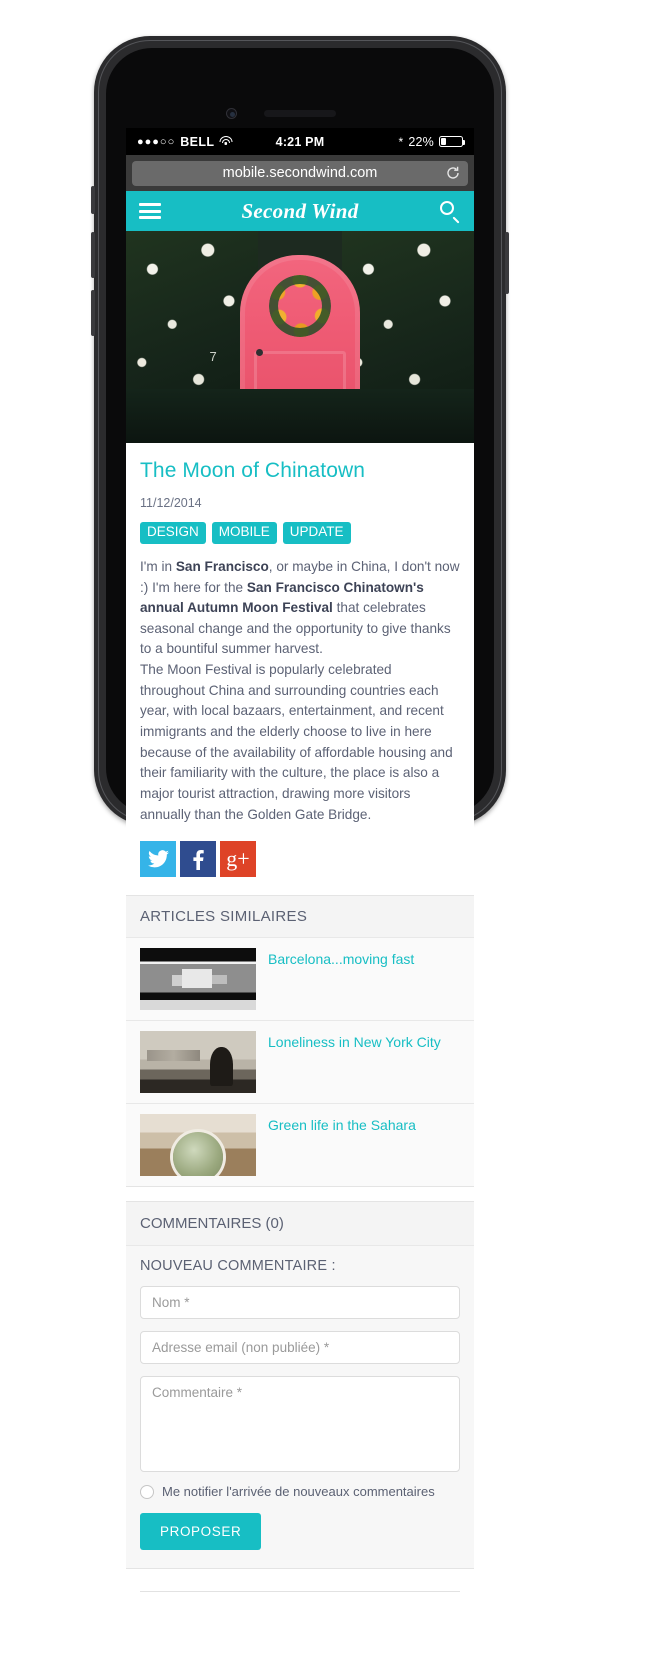 Image resolution: width=649 pixels, height=1676 pixels. What do you see at coordinates (201, 1532) in the screenshot?
I see `submit-comment-button: PROPOSER` at bounding box center [201, 1532].